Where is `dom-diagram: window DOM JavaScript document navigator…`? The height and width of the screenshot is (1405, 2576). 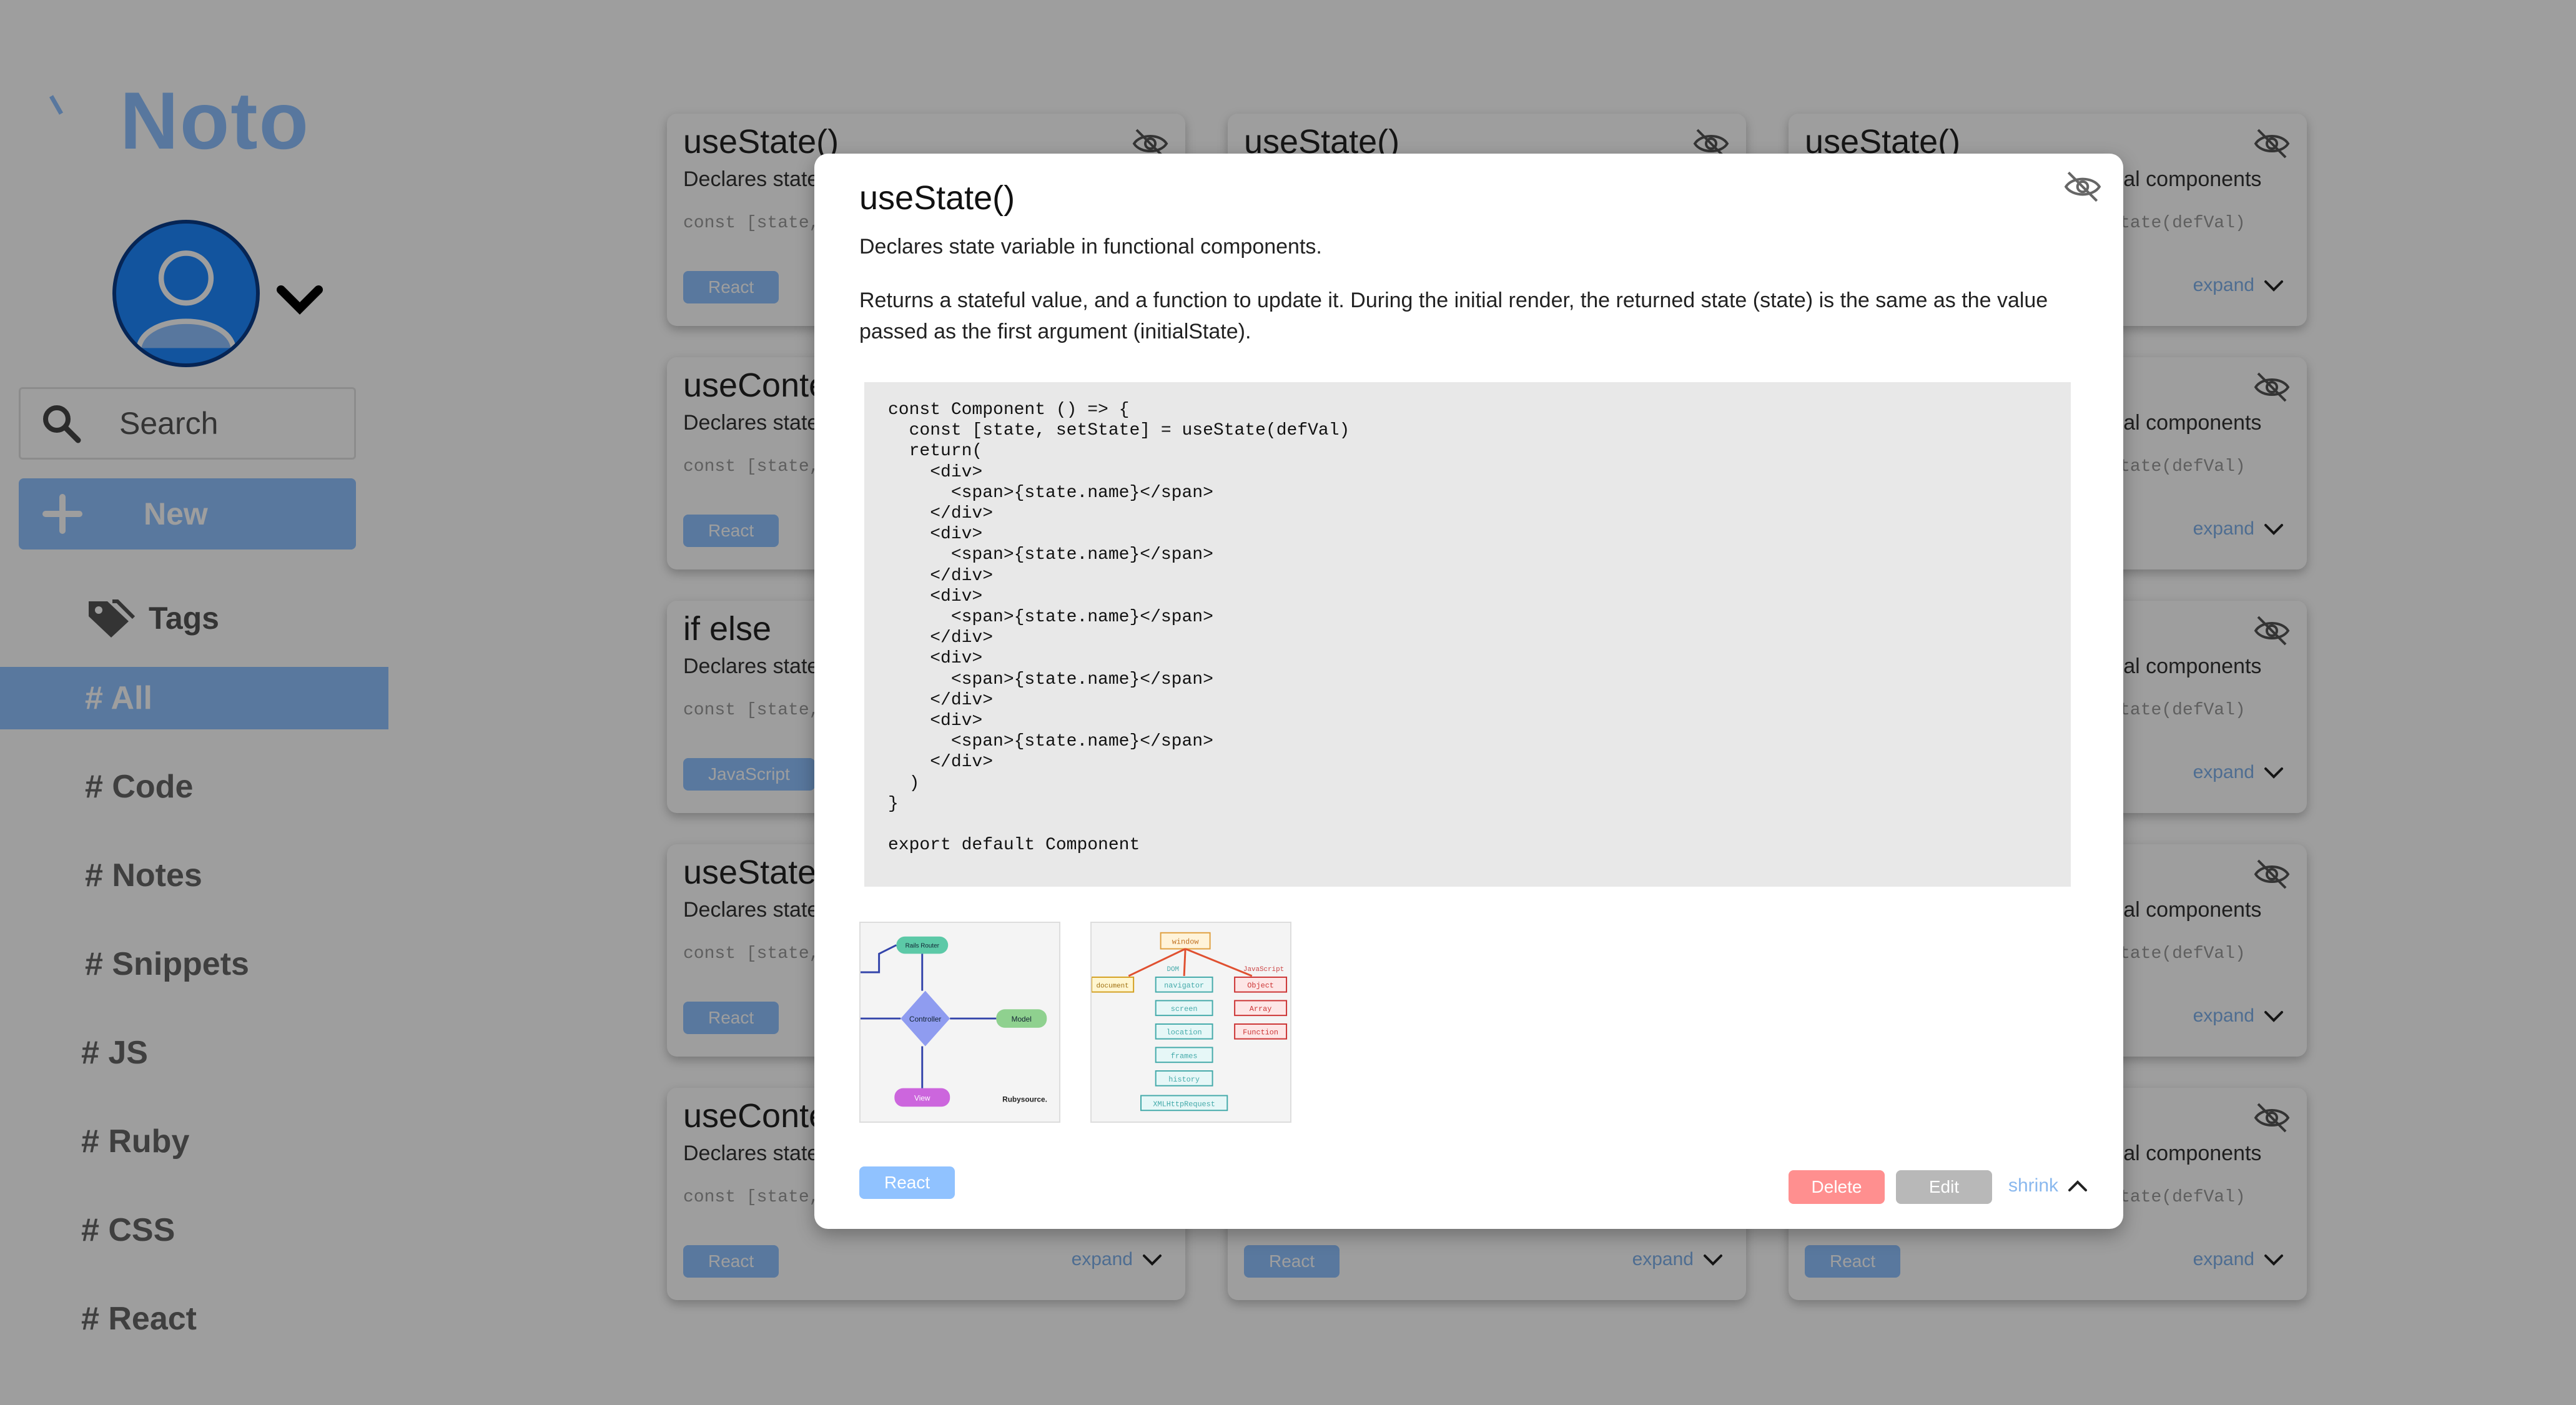
dom-diagram: window DOM JavaScript document navigator… is located at coordinates (1191, 1022).